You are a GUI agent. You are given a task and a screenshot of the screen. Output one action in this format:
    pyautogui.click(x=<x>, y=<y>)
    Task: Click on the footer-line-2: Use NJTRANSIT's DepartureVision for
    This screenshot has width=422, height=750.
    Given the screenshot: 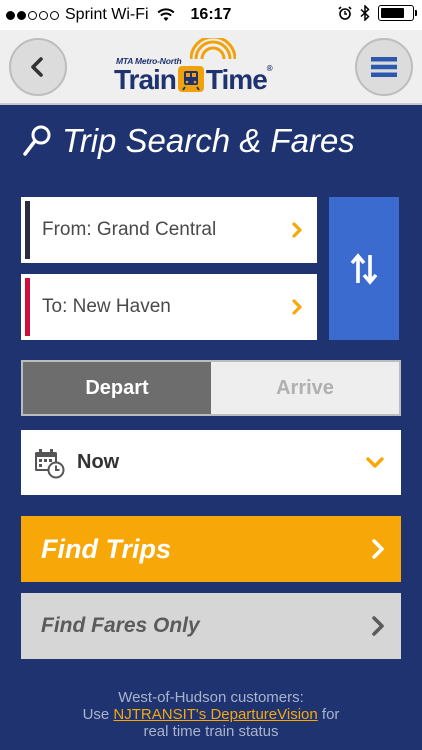 What is the action you would take?
    pyautogui.click(x=211, y=714)
    